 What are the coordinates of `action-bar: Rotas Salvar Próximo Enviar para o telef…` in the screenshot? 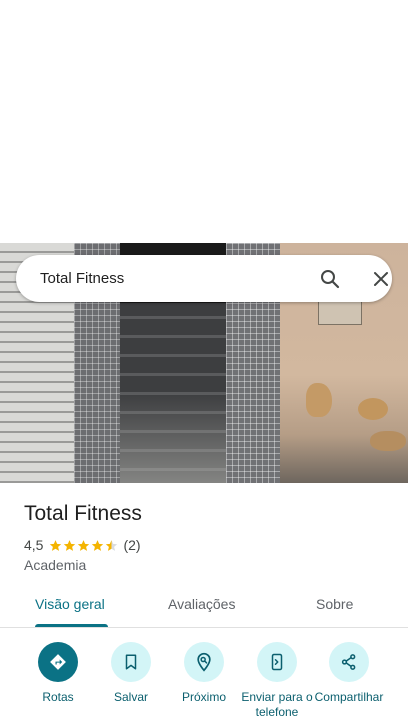 It's located at (204, 683).